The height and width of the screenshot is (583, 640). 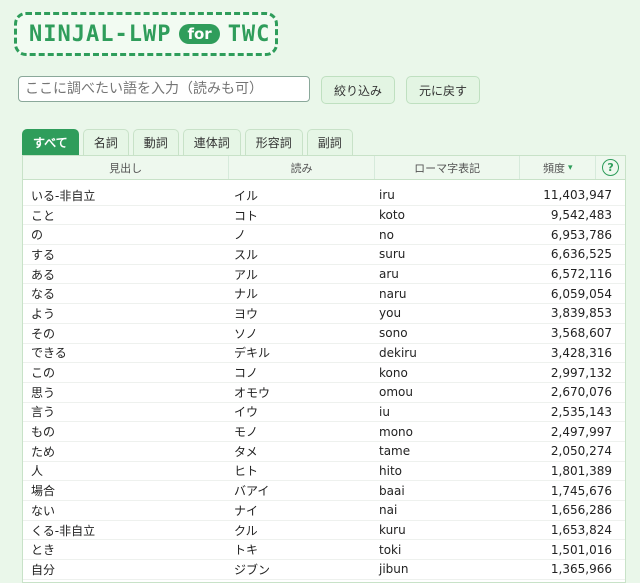 What do you see at coordinates (393, 372) in the screenshot?
I see `romaji-cell: kono` at bounding box center [393, 372].